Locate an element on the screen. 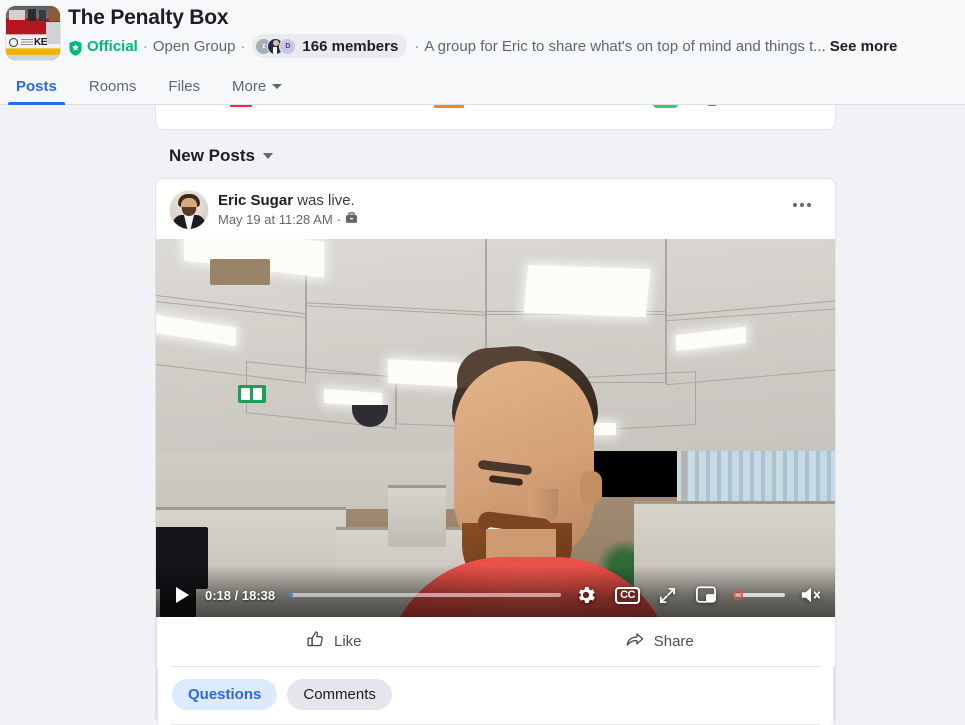 The height and width of the screenshot is (725, 965). closed-captions-icon: CC is located at coordinates (627, 595).